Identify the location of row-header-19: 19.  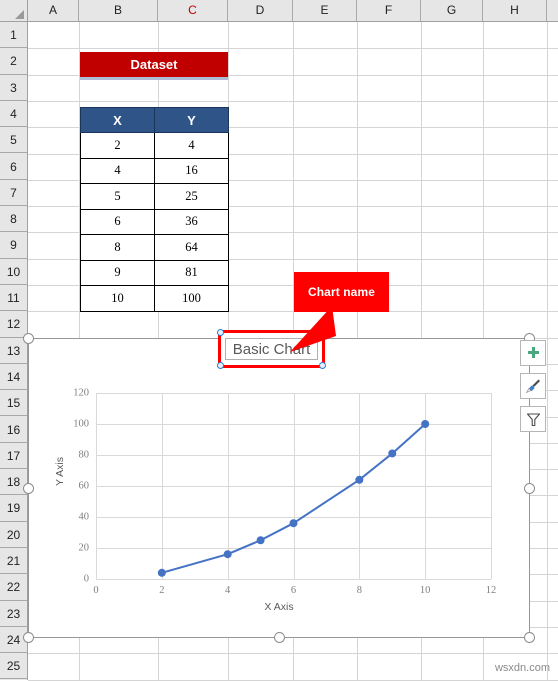
(13, 508).